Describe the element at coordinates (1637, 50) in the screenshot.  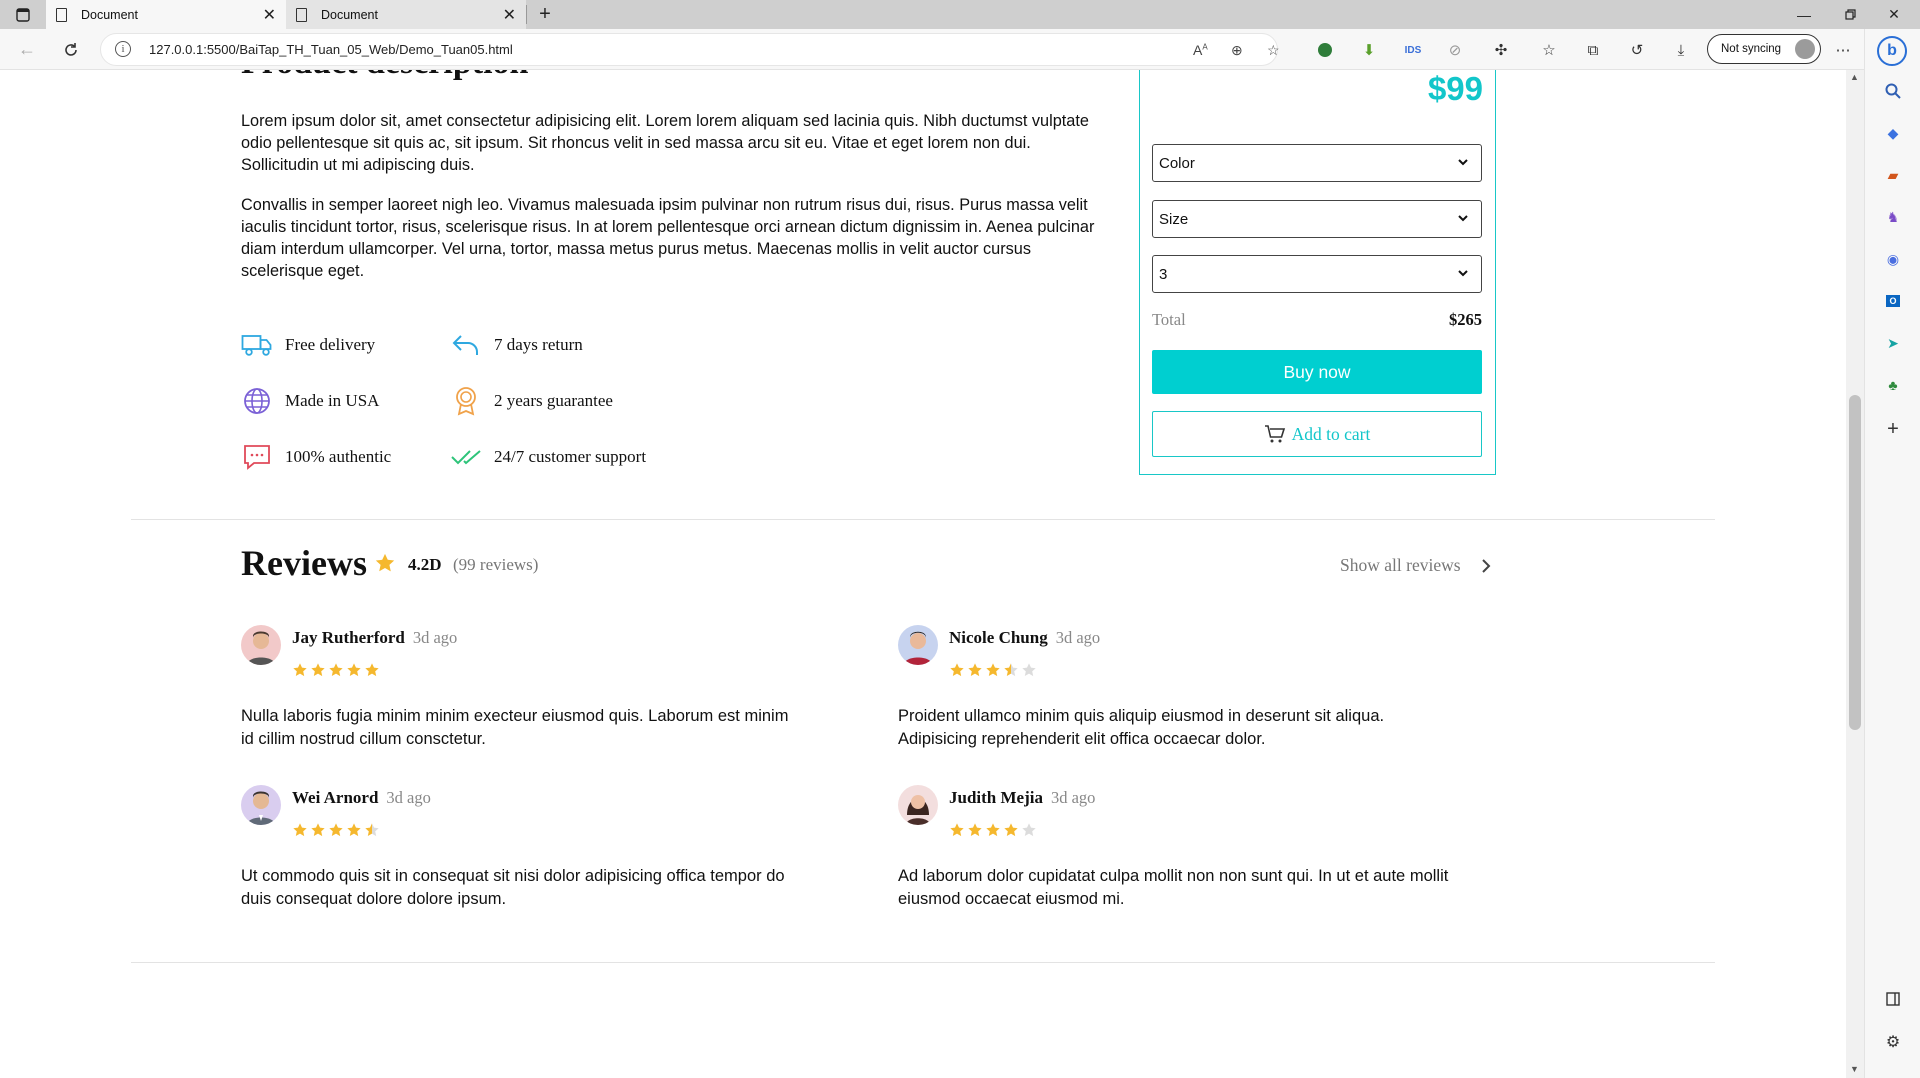
I see `history-icon: ↺` at that location.